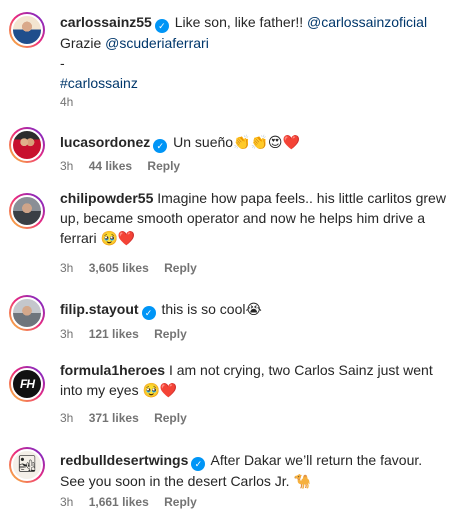 This screenshot has height=515, width=461. What do you see at coordinates (124, 460) in the screenshot?
I see `username: redbulldesertwings` at bounding box center [124, 460].